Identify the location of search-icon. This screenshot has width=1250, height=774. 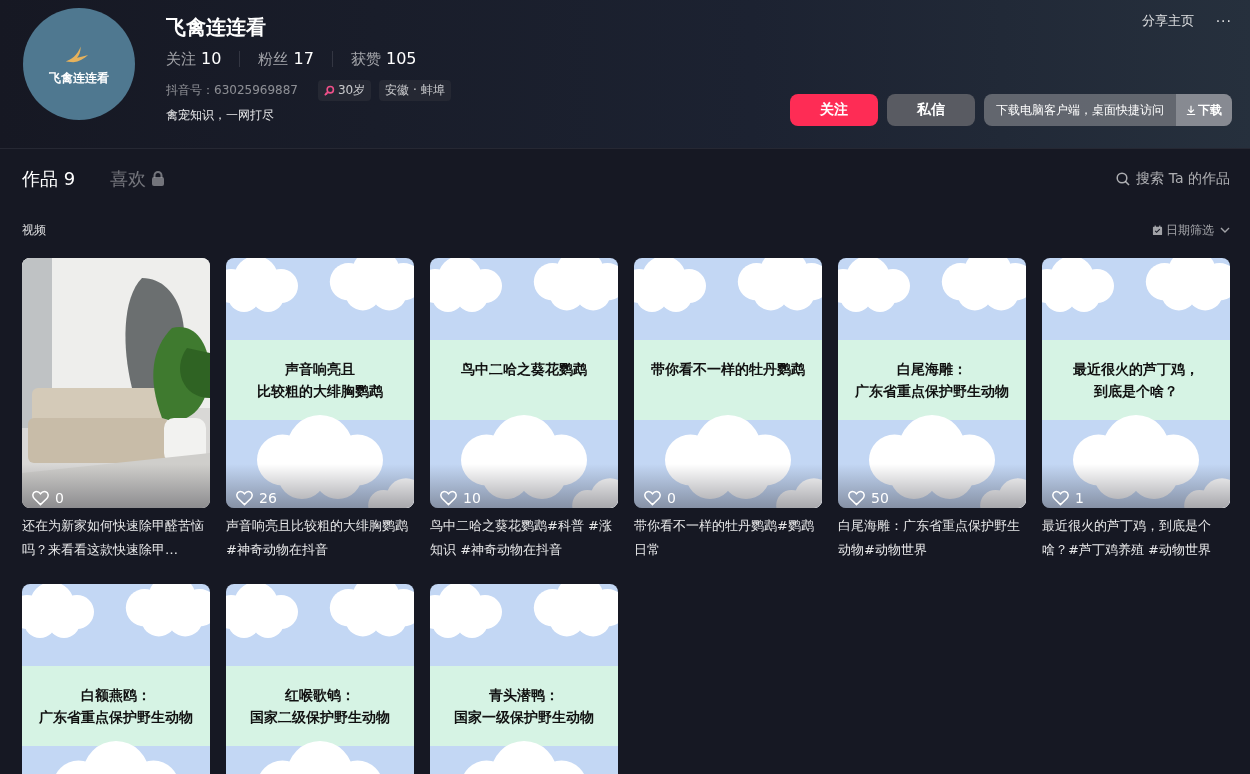
(1123, 179).